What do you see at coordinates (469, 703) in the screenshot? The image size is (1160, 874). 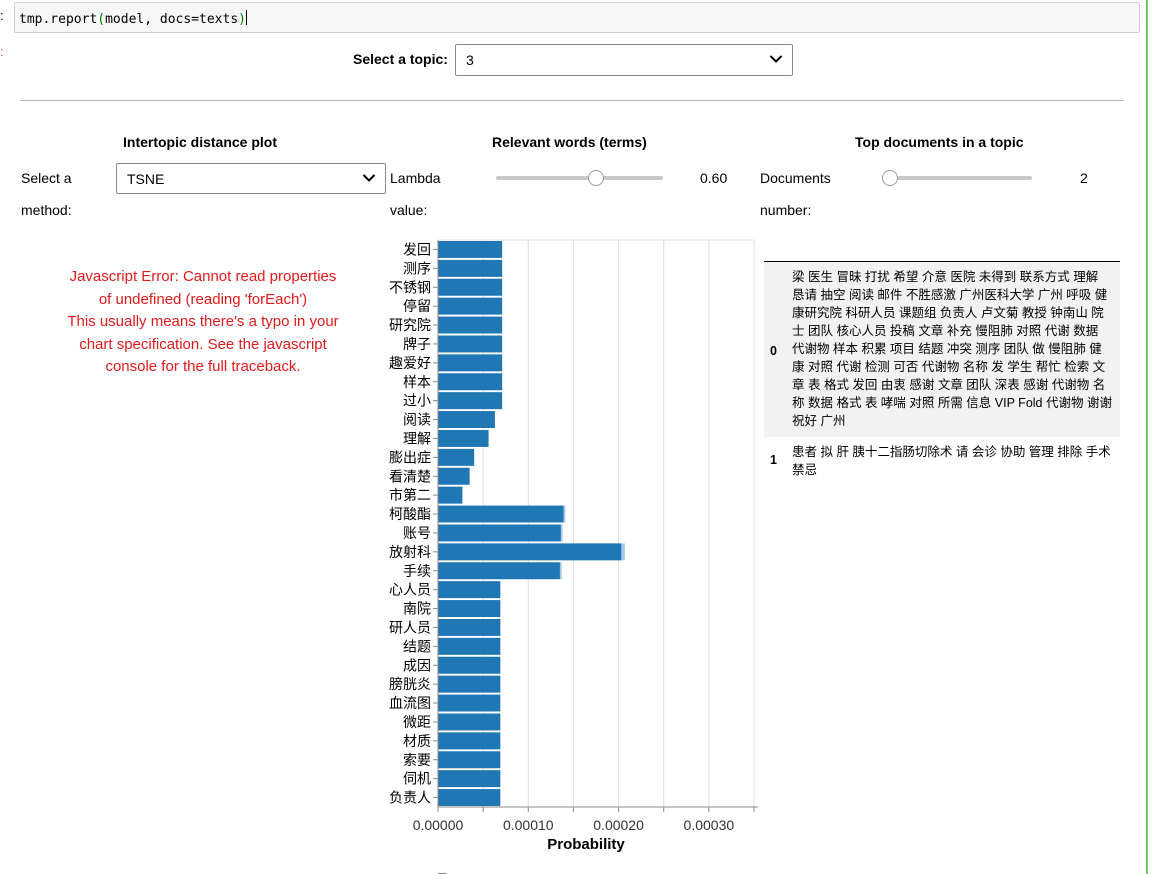 I see `bar-血流图` at bounding box center [469, 703].